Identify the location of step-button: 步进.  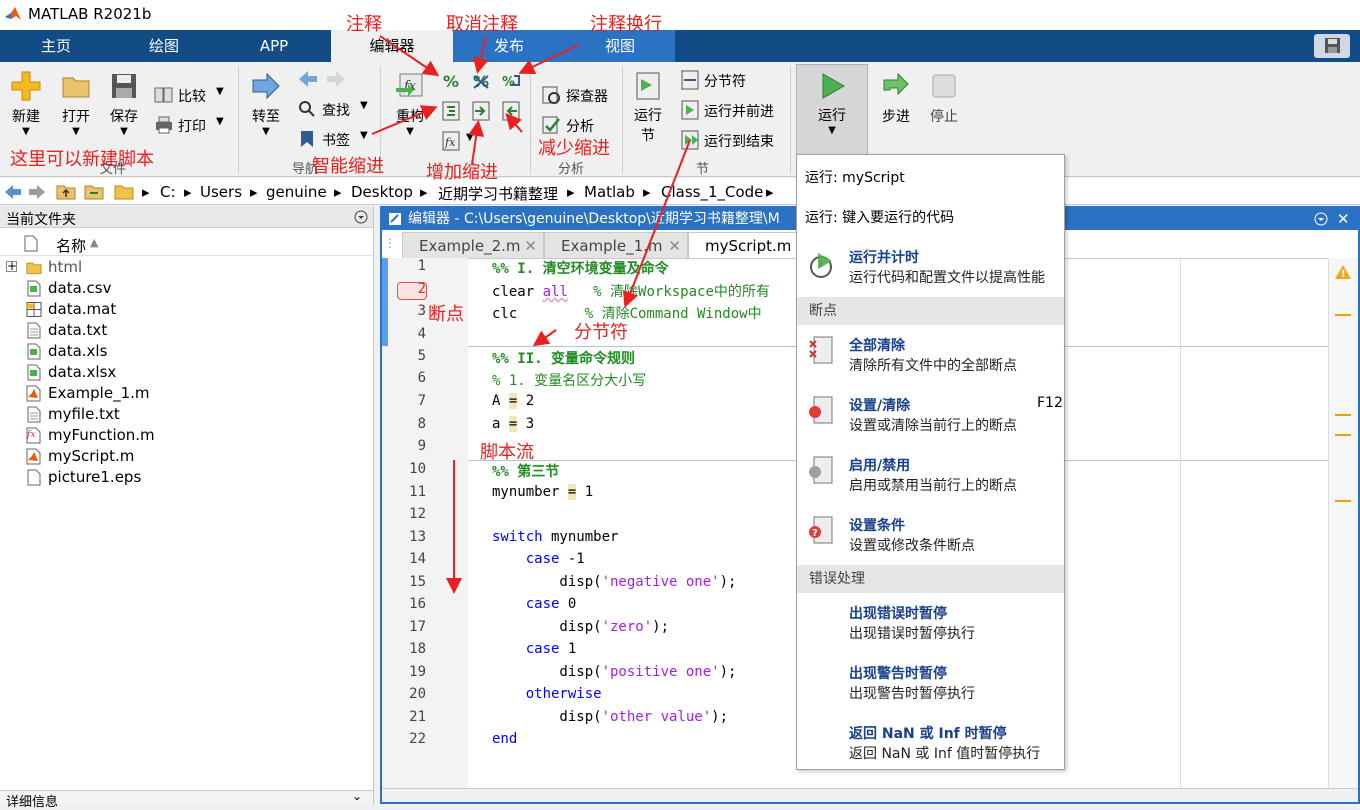
(896, 98).